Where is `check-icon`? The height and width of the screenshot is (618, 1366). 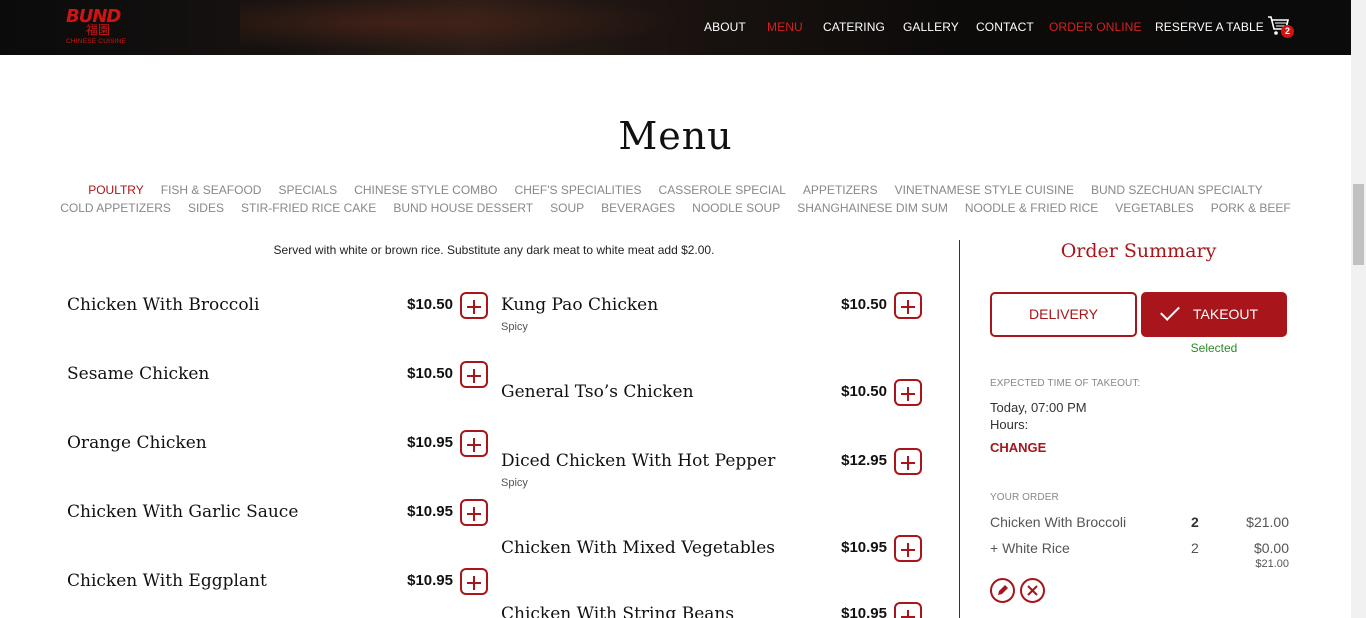
check-icon is located at coordinates (1170, 311).